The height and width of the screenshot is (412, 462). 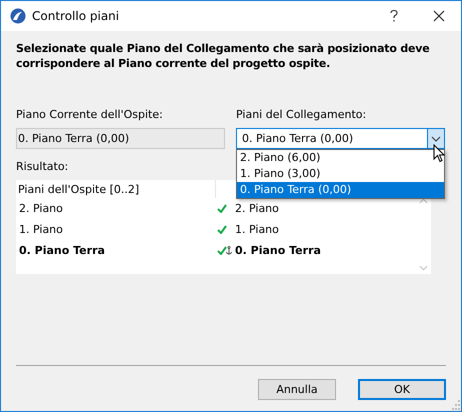 What do you see at coordinates (423, 201) in the screenshot?
I see `scroll-up-icon` at bounding box center [423, 201].